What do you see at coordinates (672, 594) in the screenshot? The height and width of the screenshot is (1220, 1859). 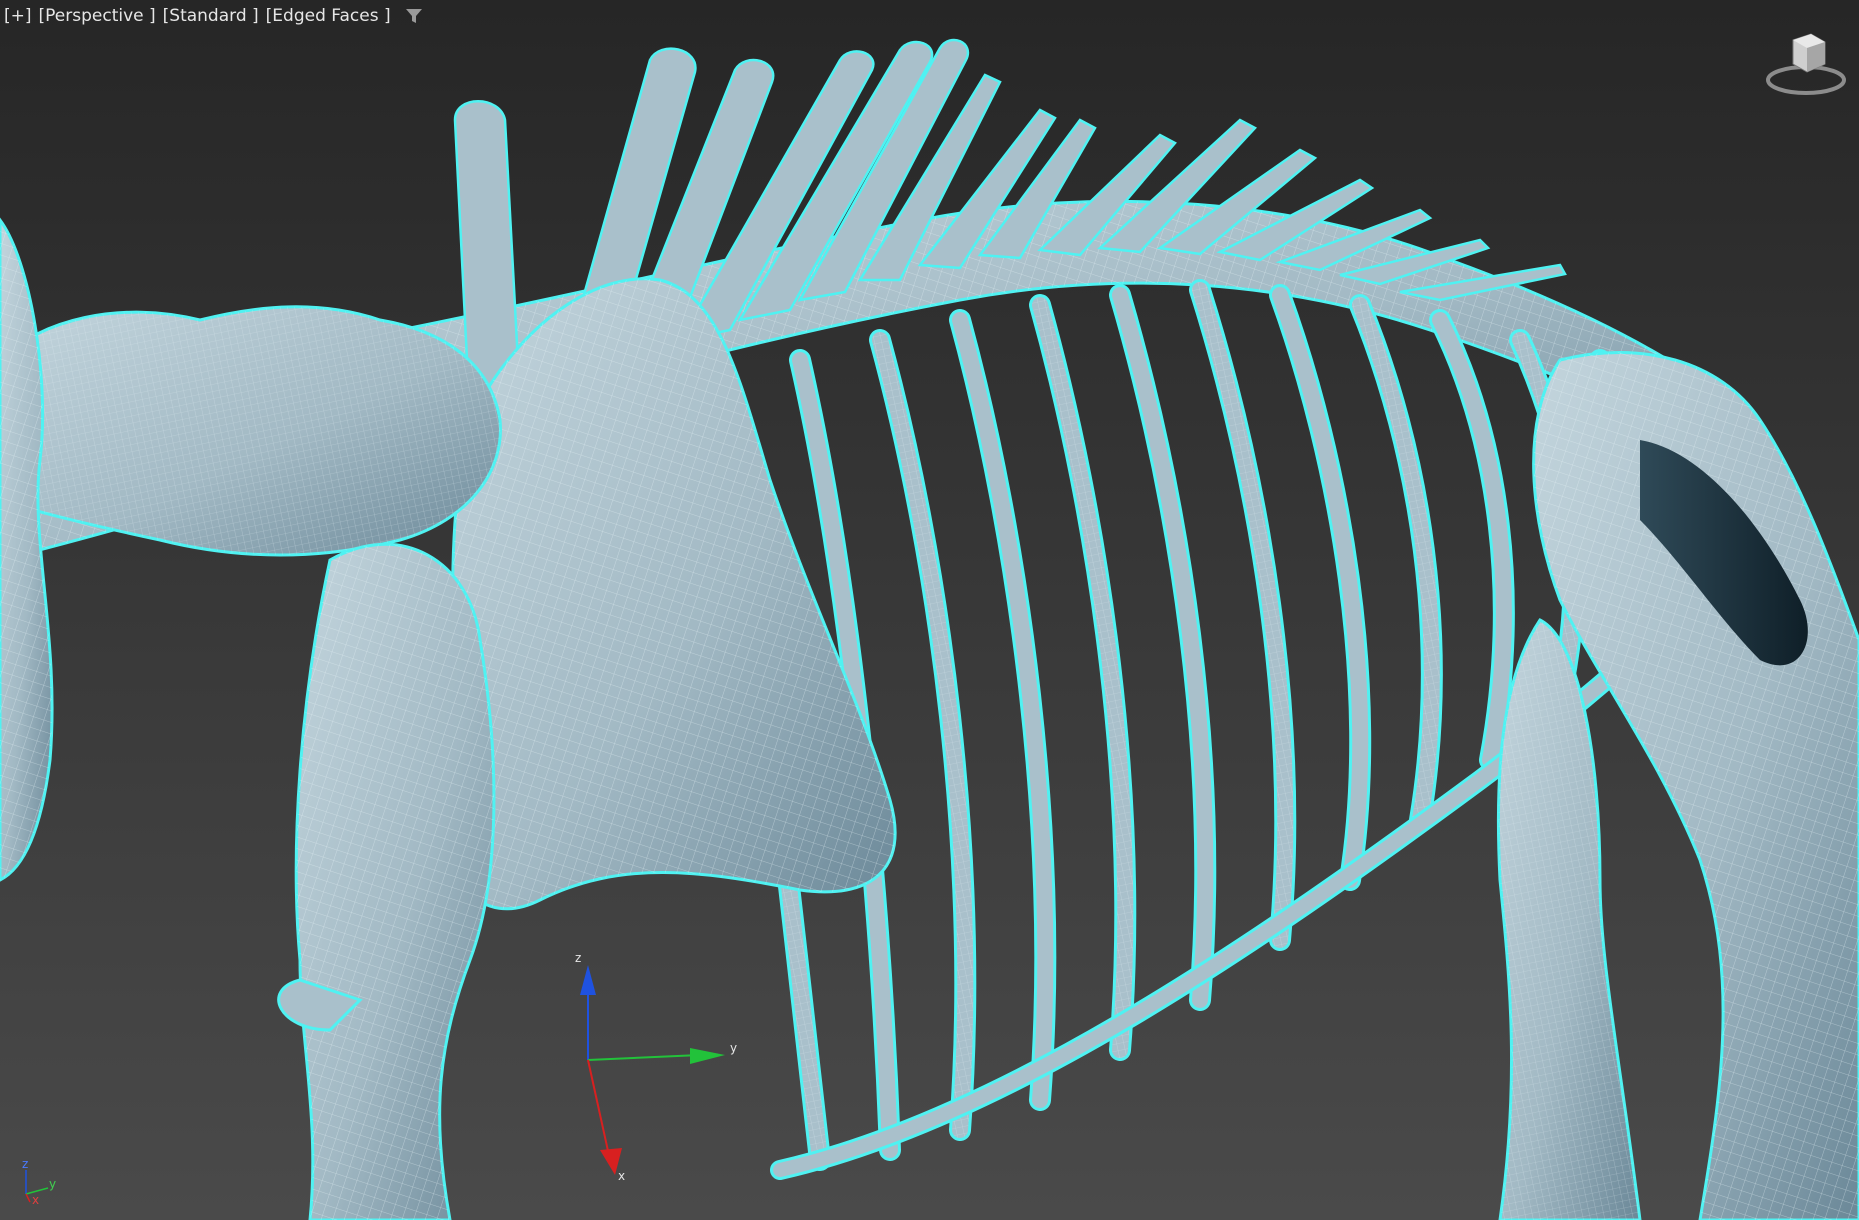 I see `scapula` at bounding box center [672, 594].